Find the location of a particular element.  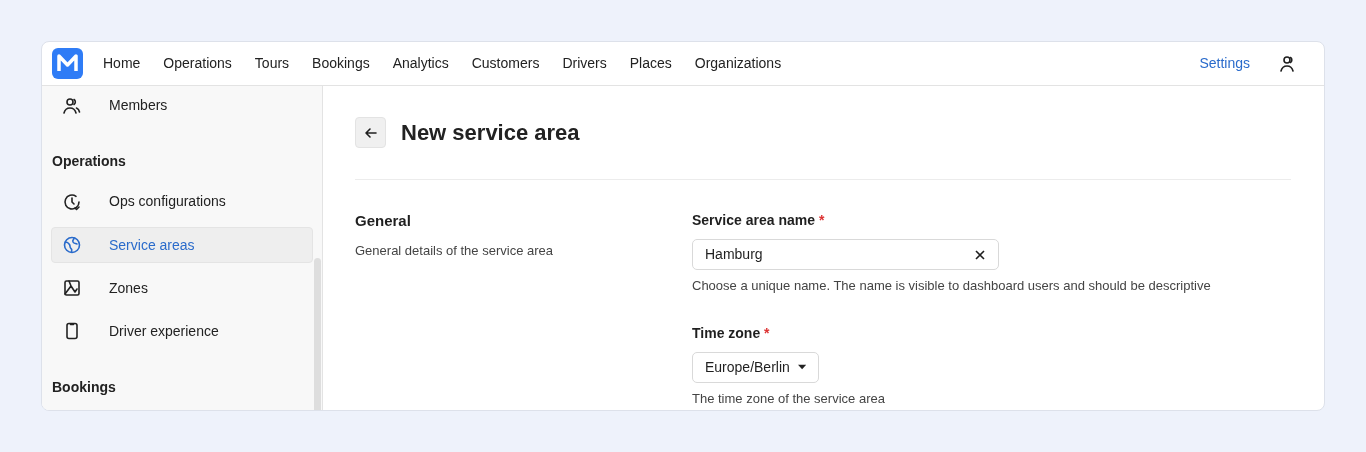

globe-icon is located at coordinates (72, 245).